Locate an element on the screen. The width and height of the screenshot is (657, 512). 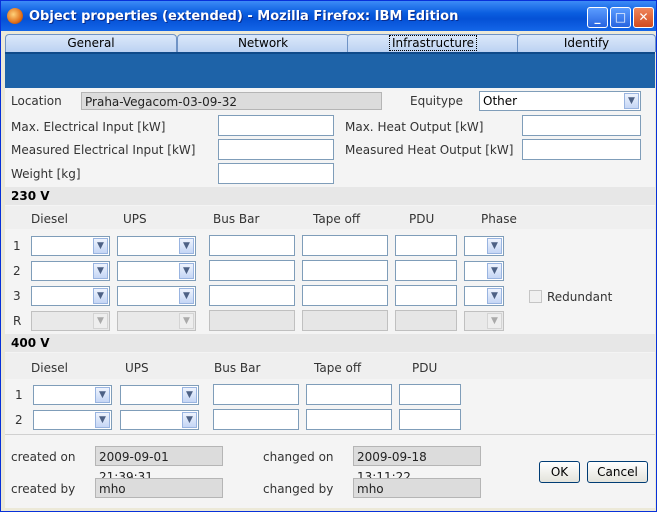
measured-heat-label: Measured Heat Output [kW] is located at coordinates (429, 150).